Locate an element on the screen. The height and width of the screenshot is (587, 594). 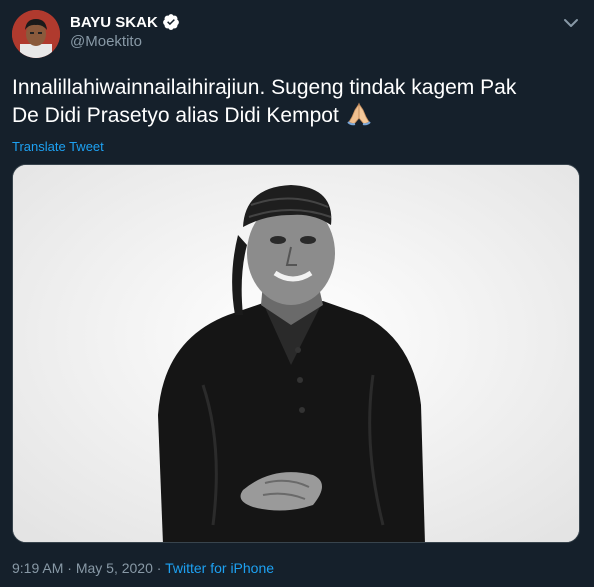
author-name-row: BAYU SKAK is located at coordinates (125, 22).